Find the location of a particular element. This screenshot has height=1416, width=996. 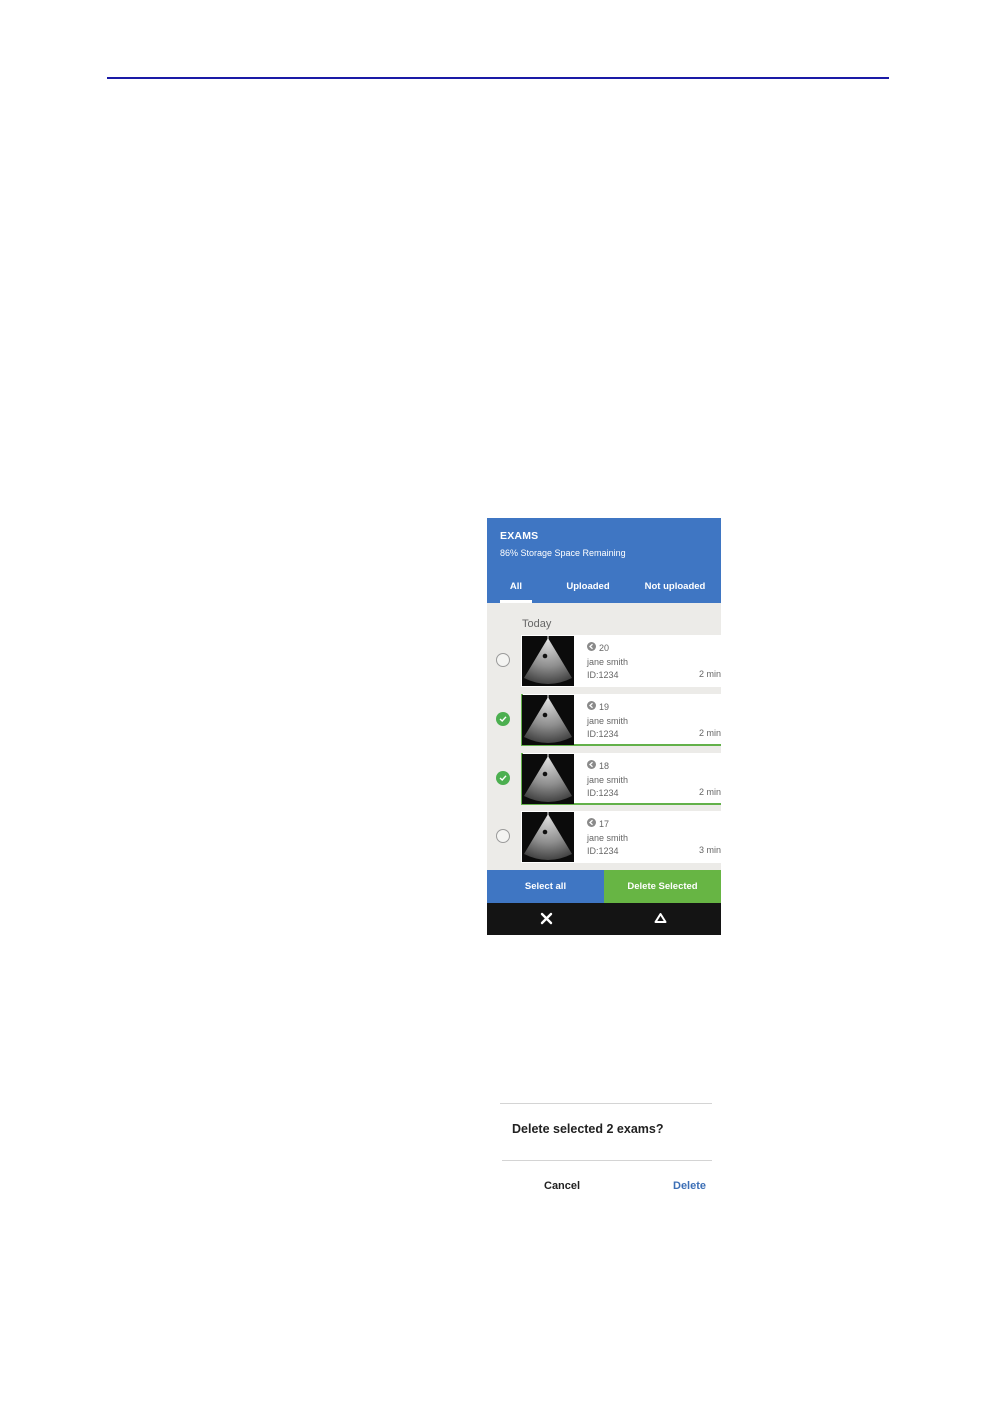

exam-row: 19 jane smith ID:1234 2 min is located at coordinates (604, 721).